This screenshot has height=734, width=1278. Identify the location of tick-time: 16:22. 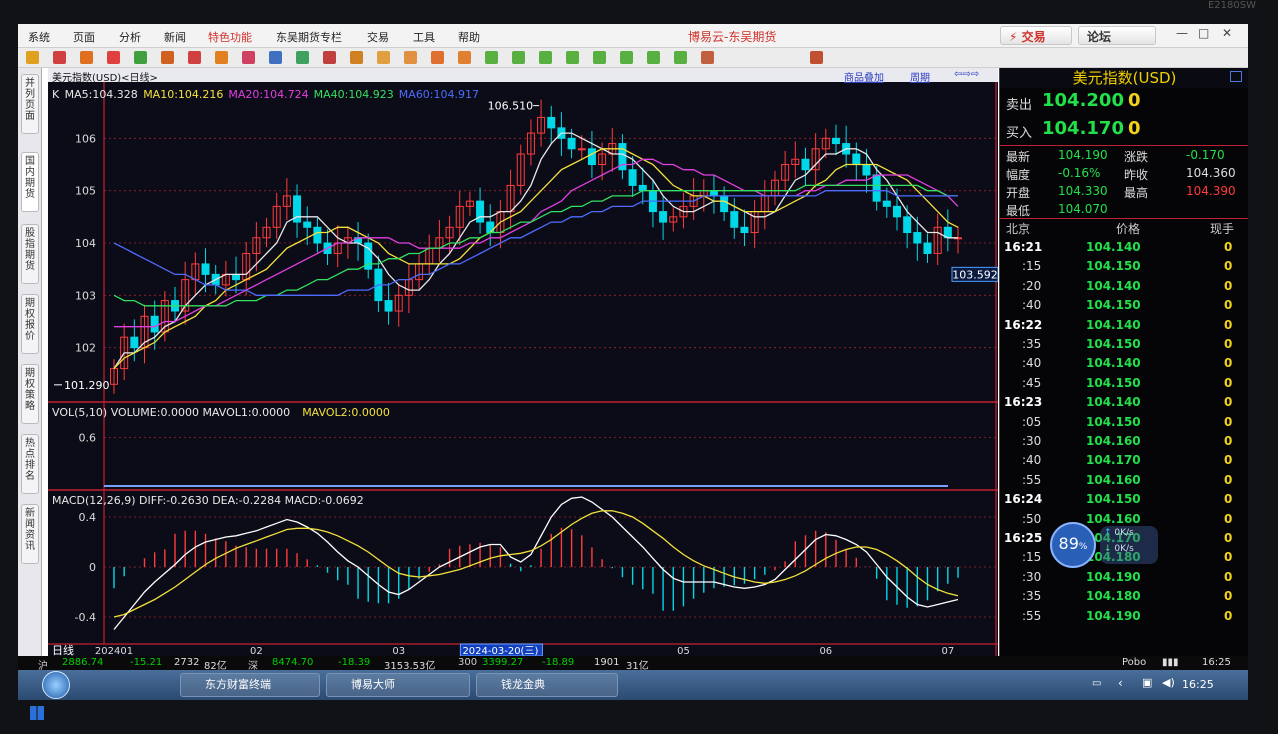
(1023, 324).